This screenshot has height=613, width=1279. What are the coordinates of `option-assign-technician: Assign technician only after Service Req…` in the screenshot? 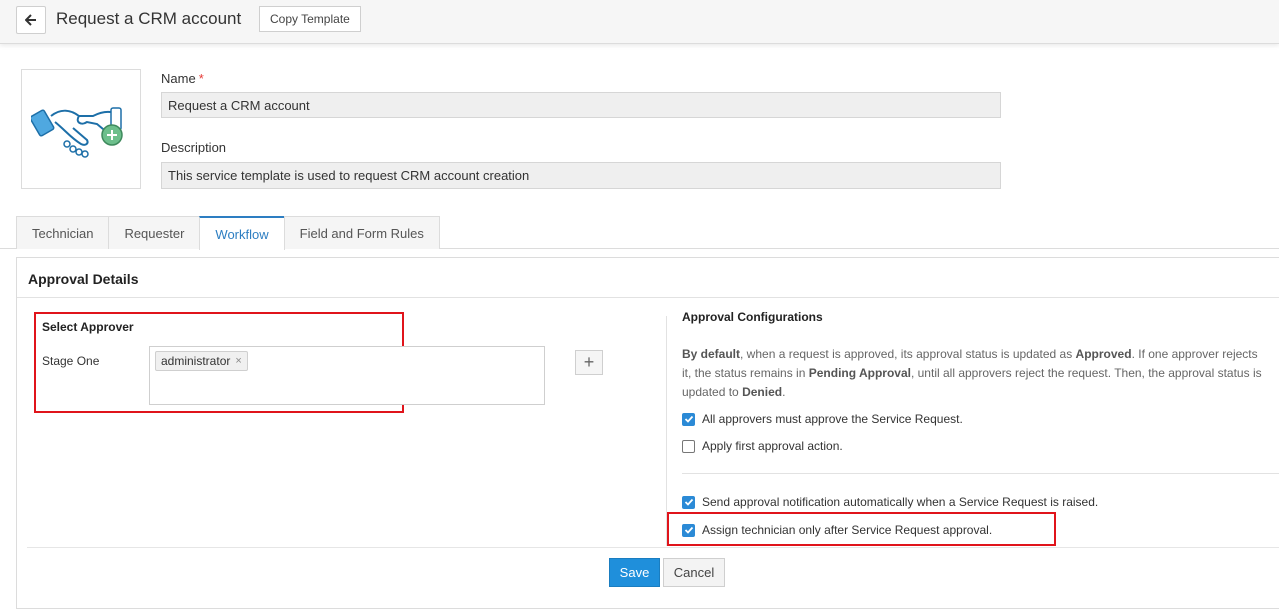 It's located at (837, 530).